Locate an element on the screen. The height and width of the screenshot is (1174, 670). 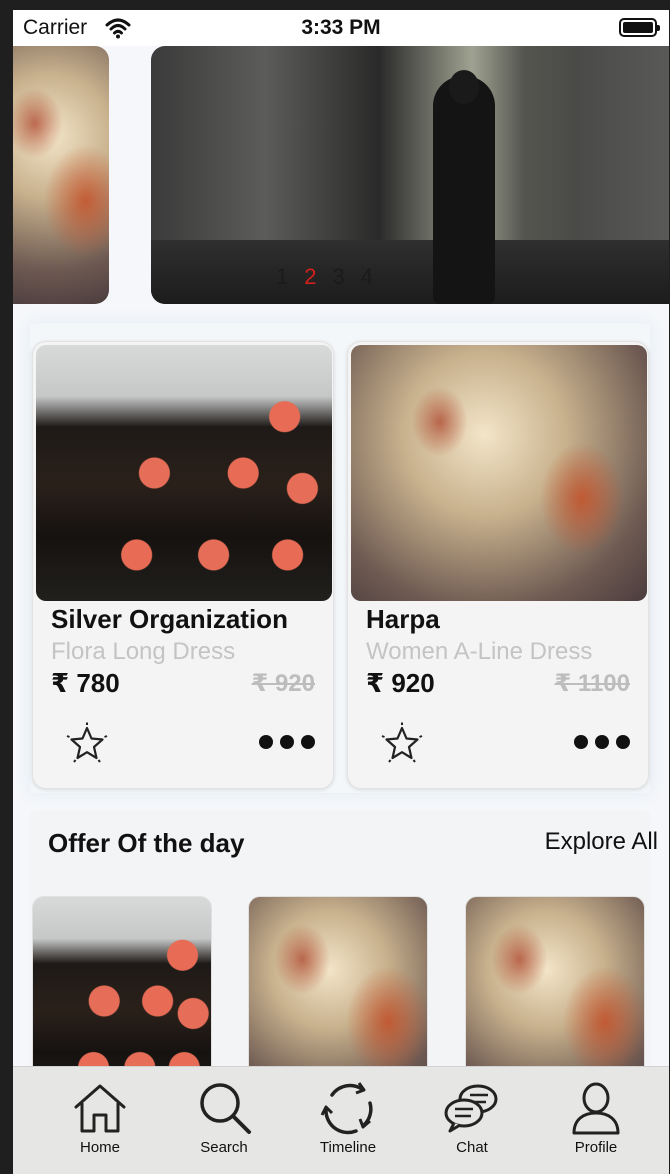
pagination-dot-4: 4 is located at coordinates (367, 277).